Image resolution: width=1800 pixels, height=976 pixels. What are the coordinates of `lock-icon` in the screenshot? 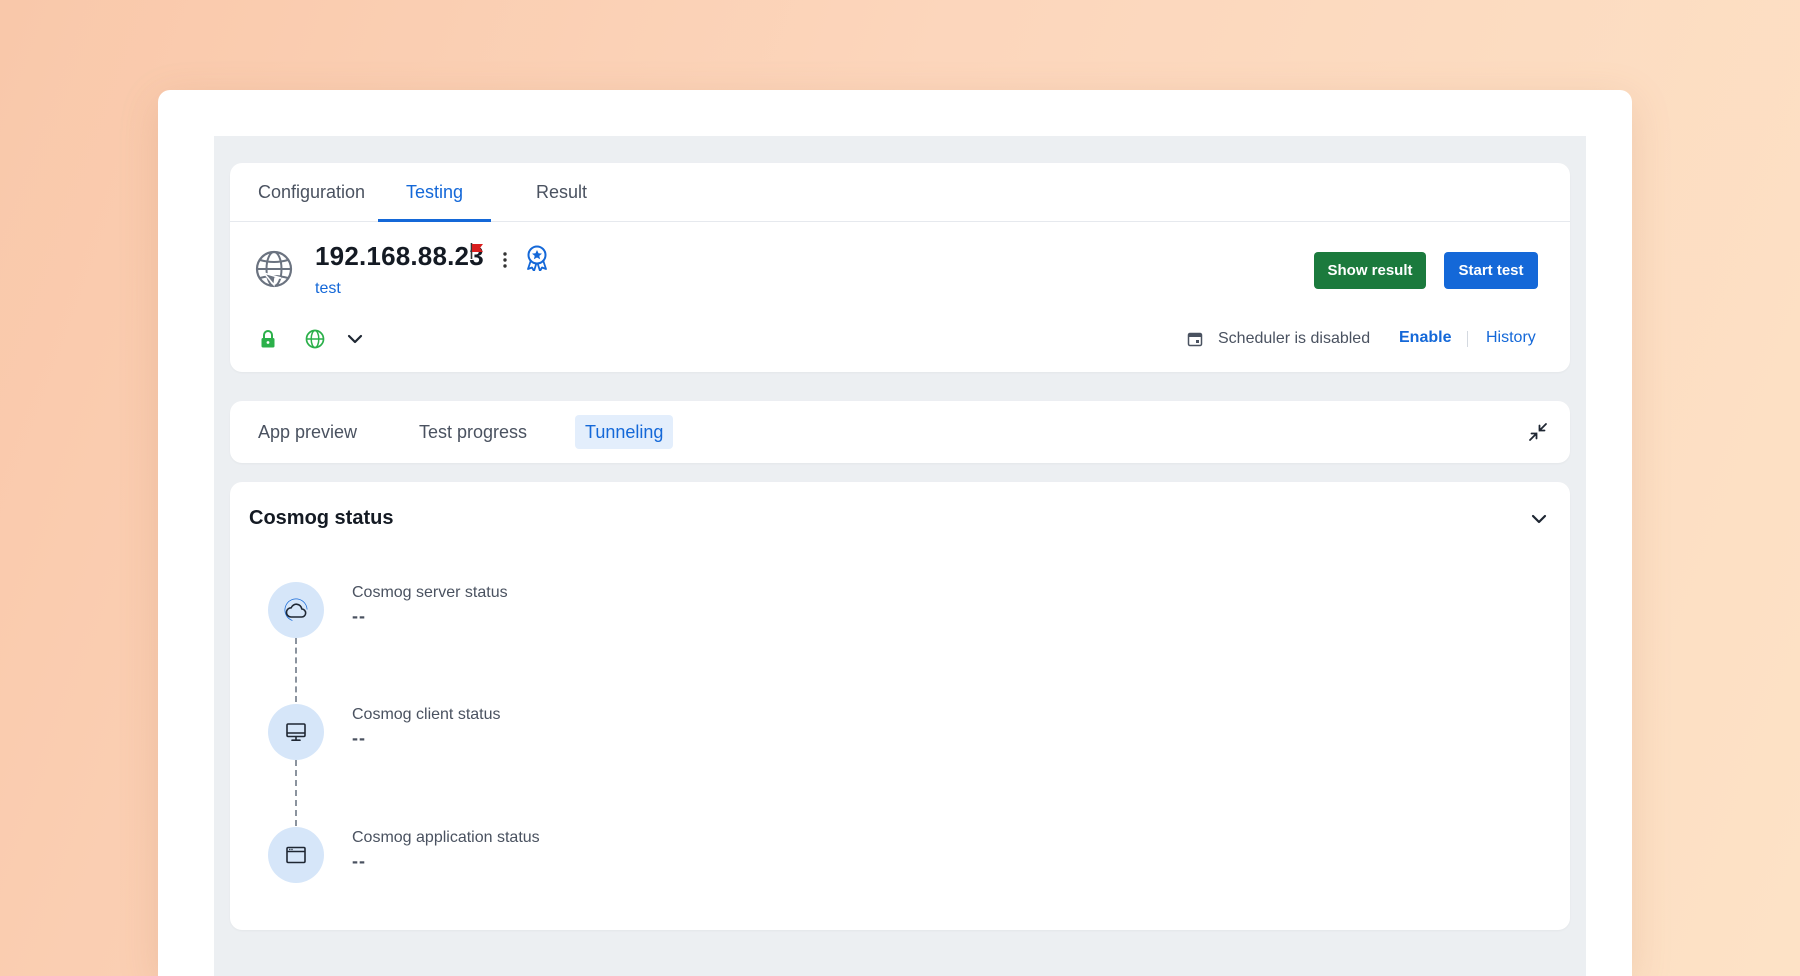 It's located at (268, 339).